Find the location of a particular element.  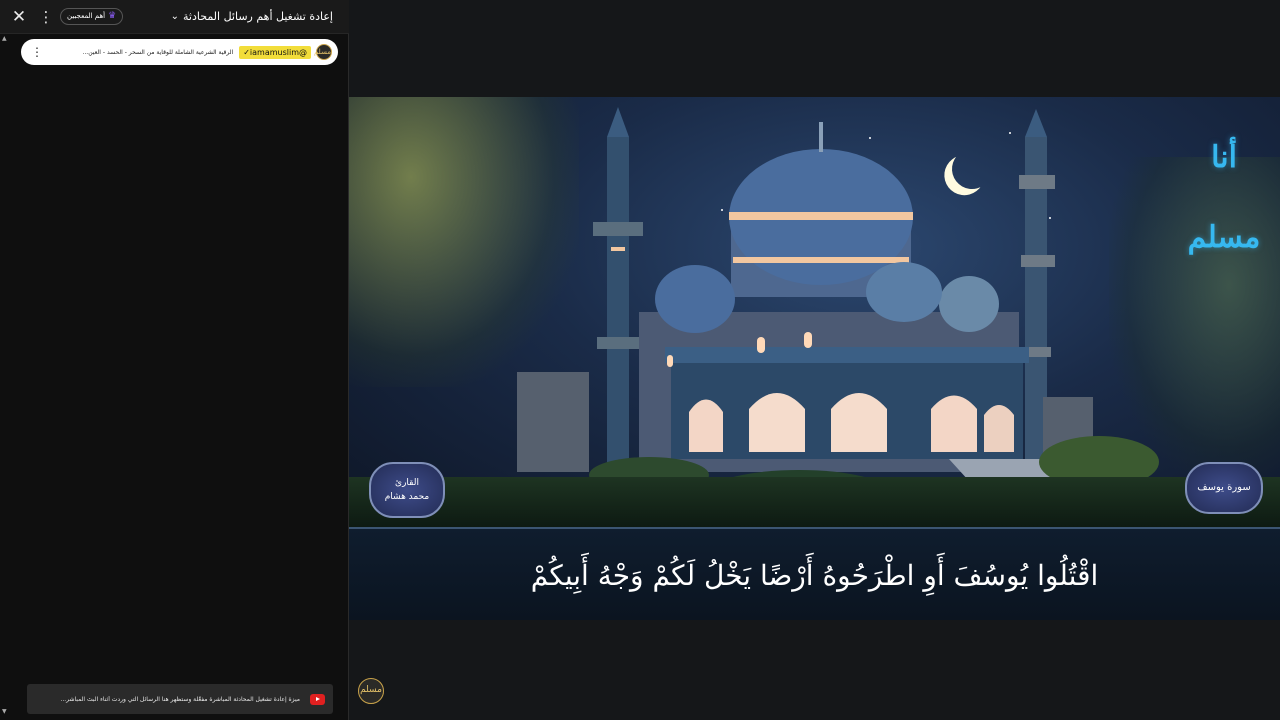

chat-mode-selector: إعادة تشغيل أهم رسائل المحادثة ⌄ is located at coordinates (252, 16).